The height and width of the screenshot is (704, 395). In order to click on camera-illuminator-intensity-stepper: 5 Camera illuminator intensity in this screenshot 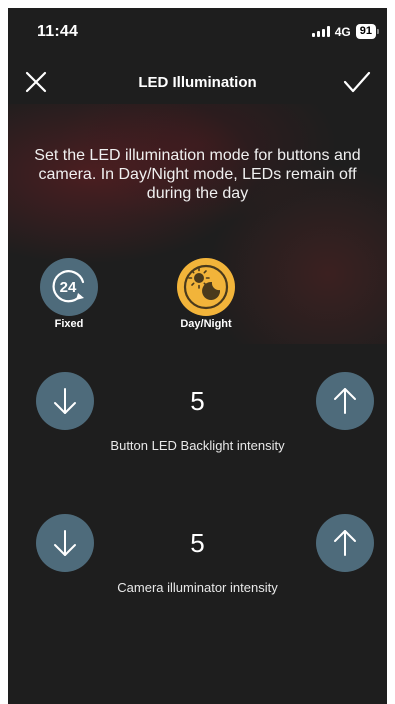, I will do `click(197, 559)`.